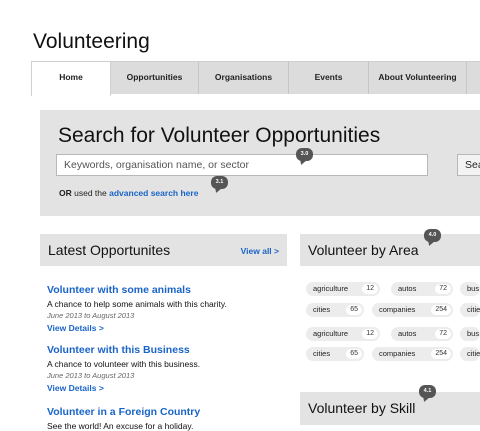  I want to click on tab-events: Events, so click(329, 78).